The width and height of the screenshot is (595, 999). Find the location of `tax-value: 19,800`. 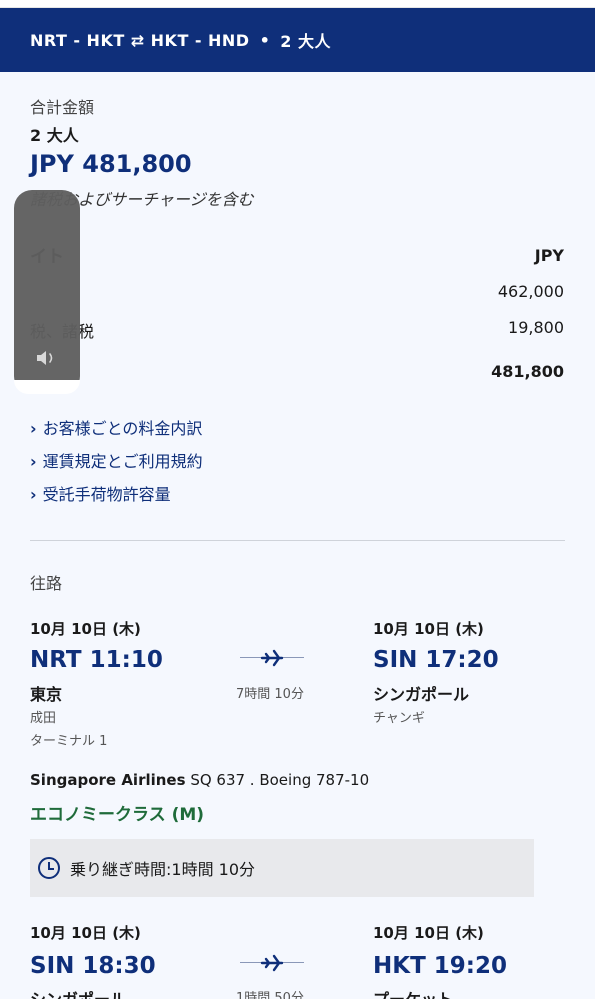

tax-value: 19,800 is located at coordinates (536, 327).